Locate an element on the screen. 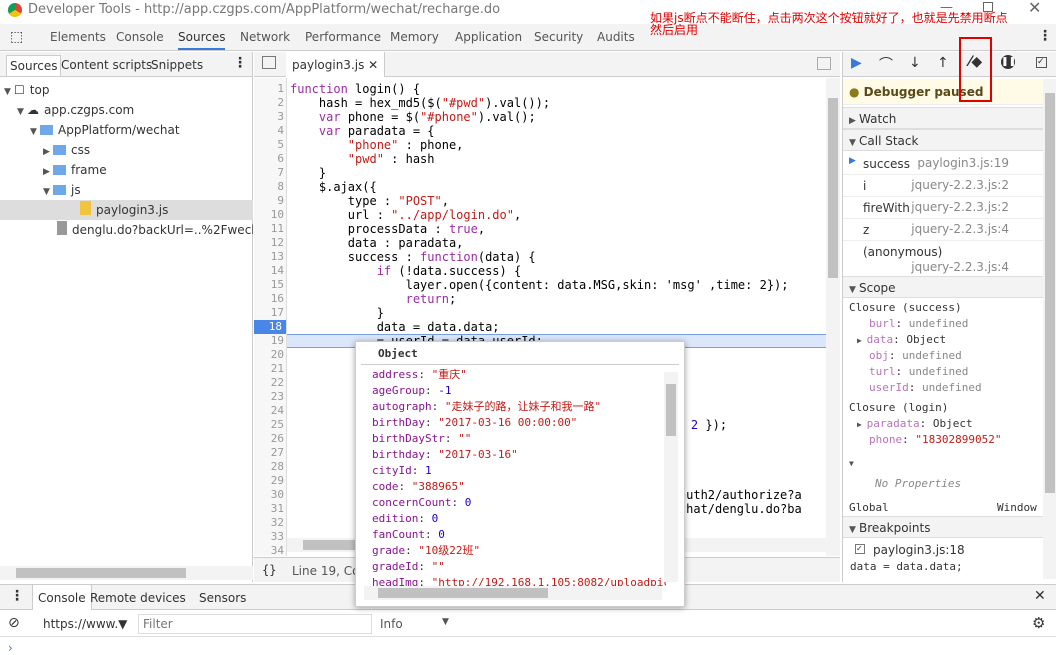 The width and height of the screenshot is (1056, 655). close-drawer-icon: ✕ is located at coordinates (1040, 596).